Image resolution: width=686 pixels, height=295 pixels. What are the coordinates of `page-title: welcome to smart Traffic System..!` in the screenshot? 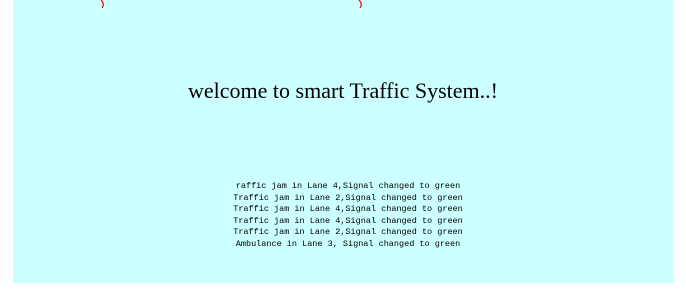 It's located at (343, 90).